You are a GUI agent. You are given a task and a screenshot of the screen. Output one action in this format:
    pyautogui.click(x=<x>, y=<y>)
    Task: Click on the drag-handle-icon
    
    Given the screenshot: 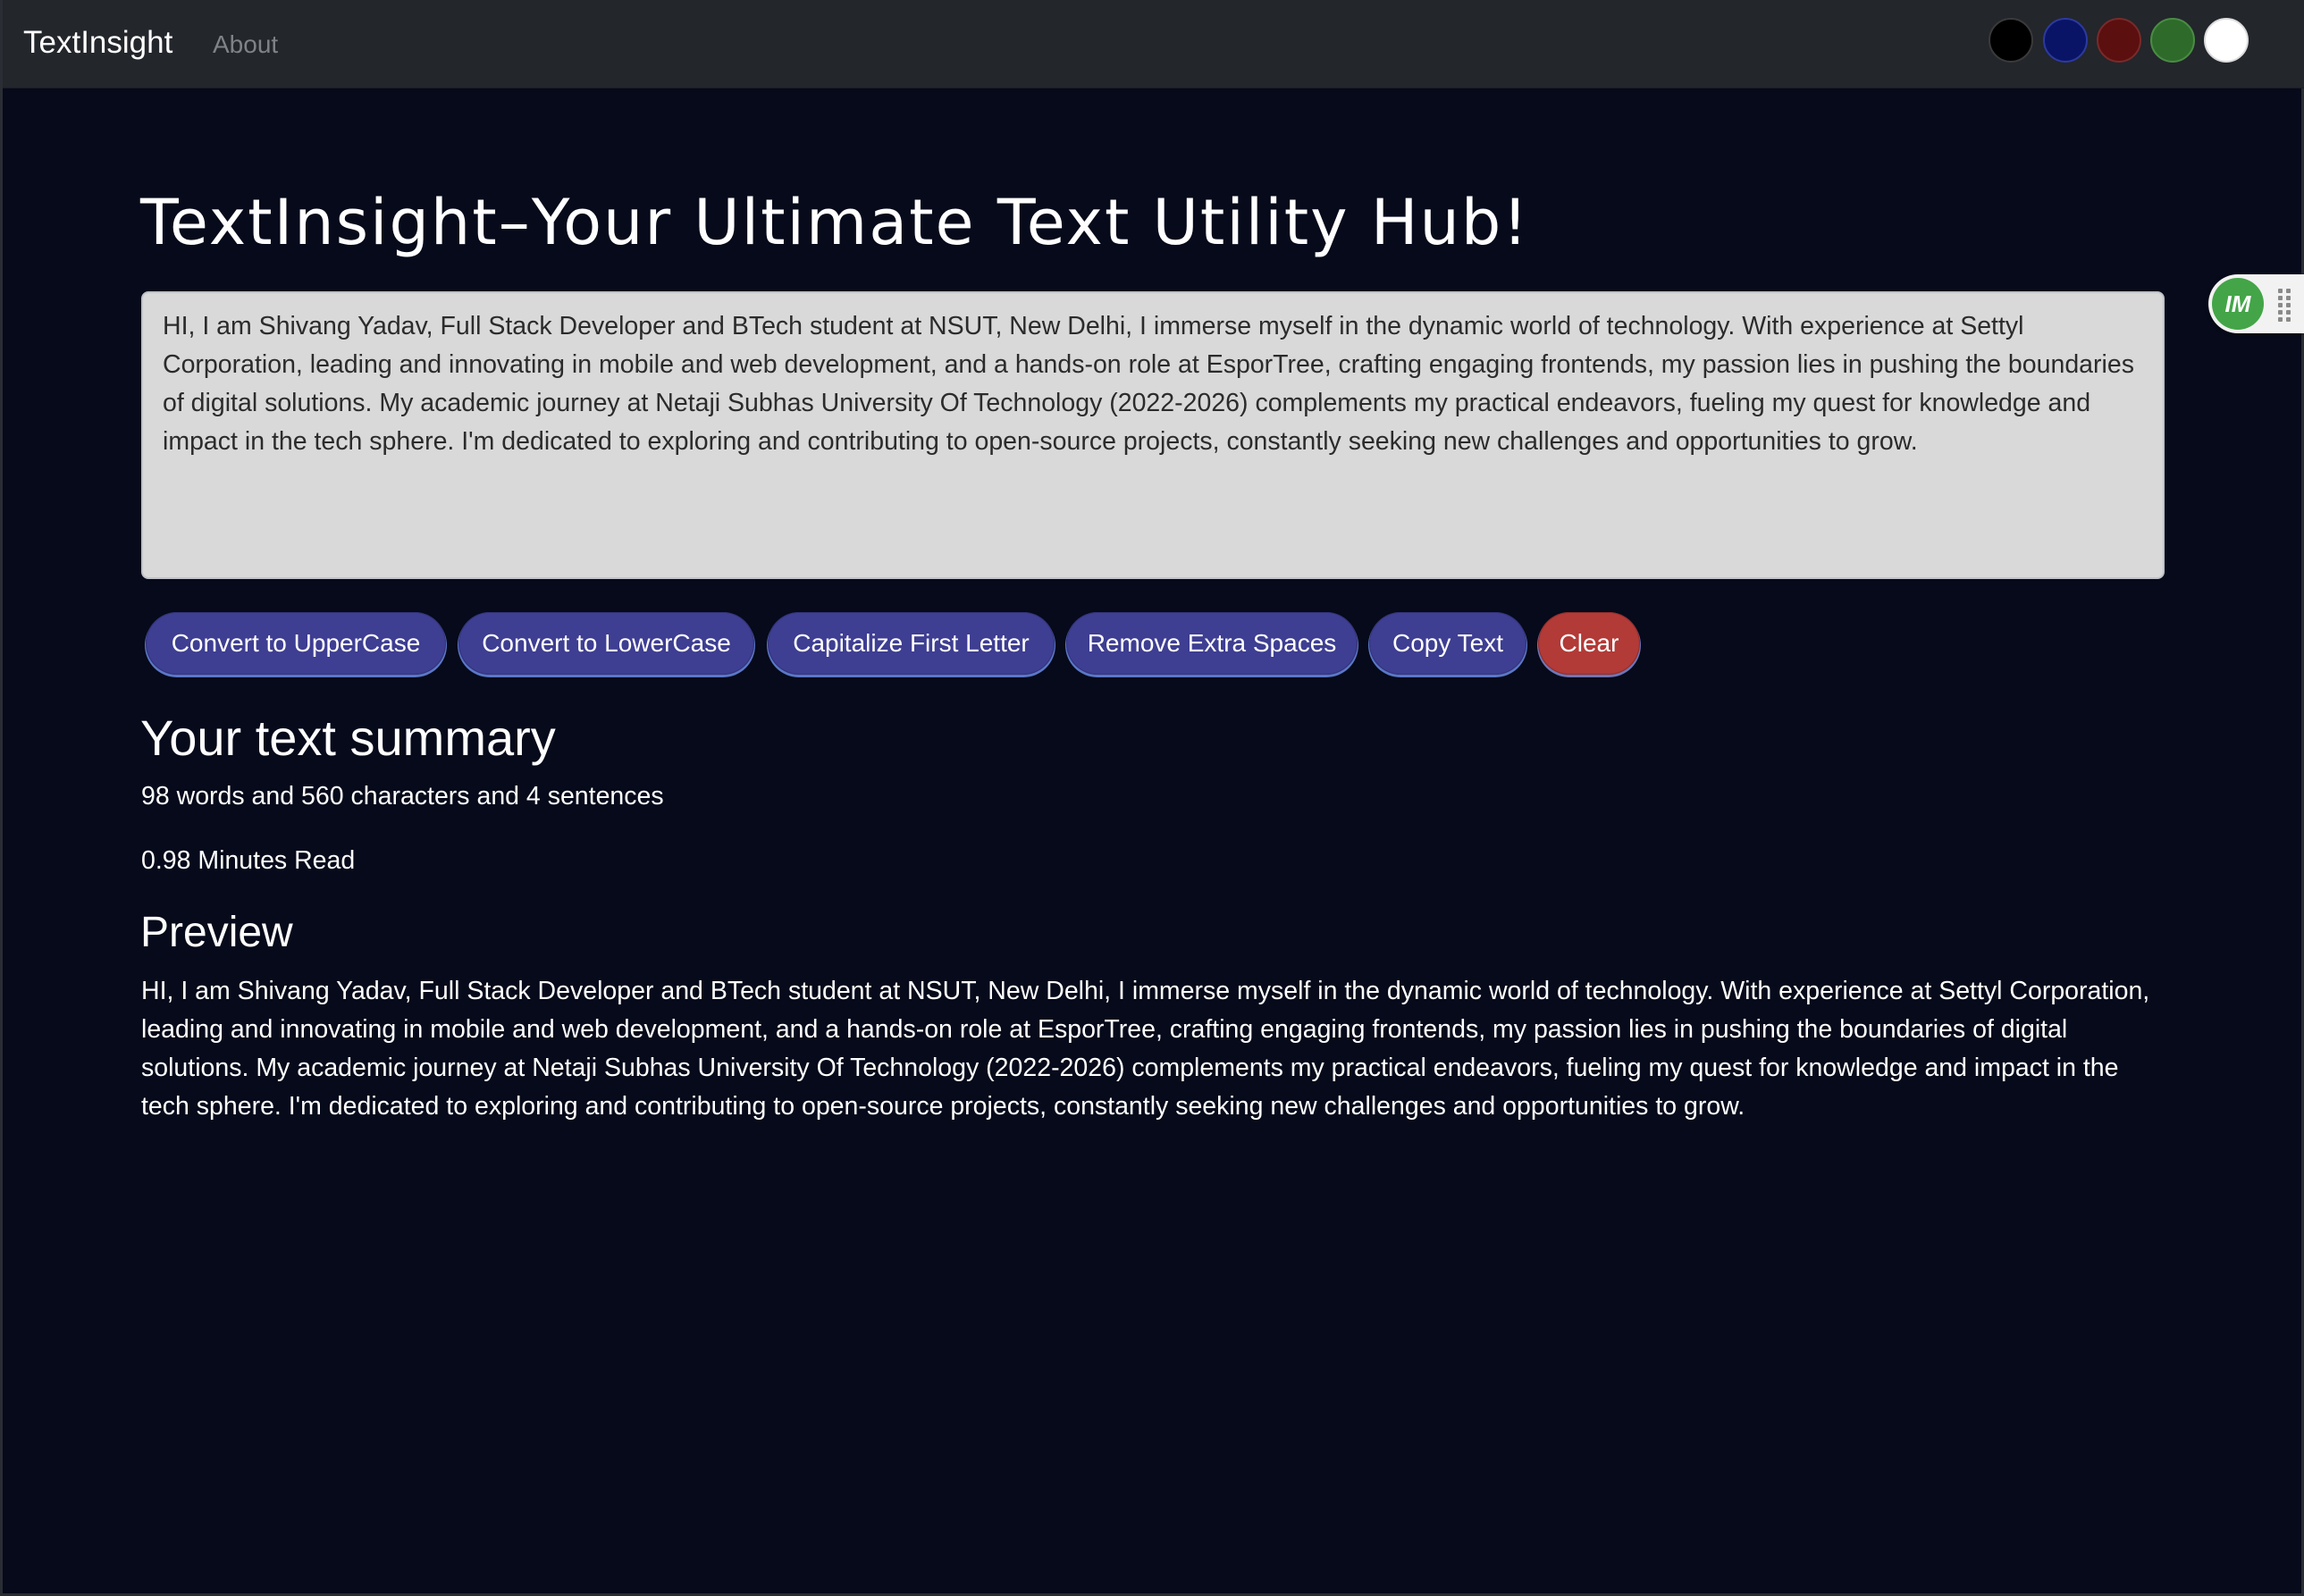 What is the action you would take?
    pyautogui.click(x=2285, y=305)
    